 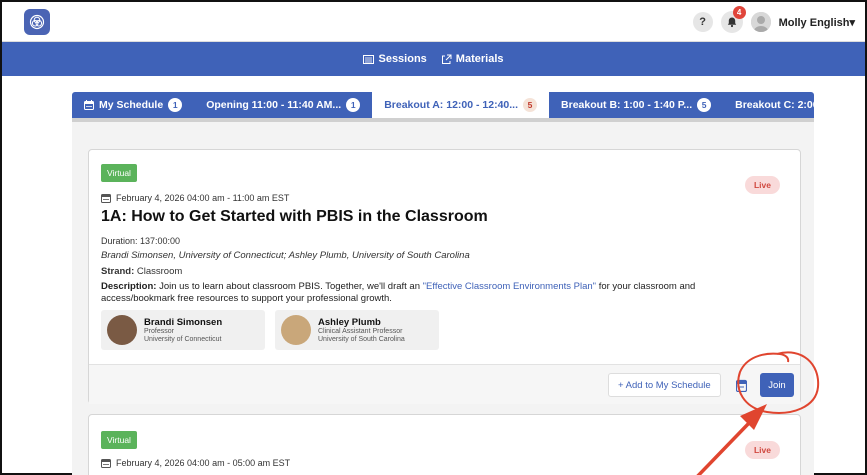 I want to click on speaker-role: Clinical Assistant Professor, so click(x=360, y=331).